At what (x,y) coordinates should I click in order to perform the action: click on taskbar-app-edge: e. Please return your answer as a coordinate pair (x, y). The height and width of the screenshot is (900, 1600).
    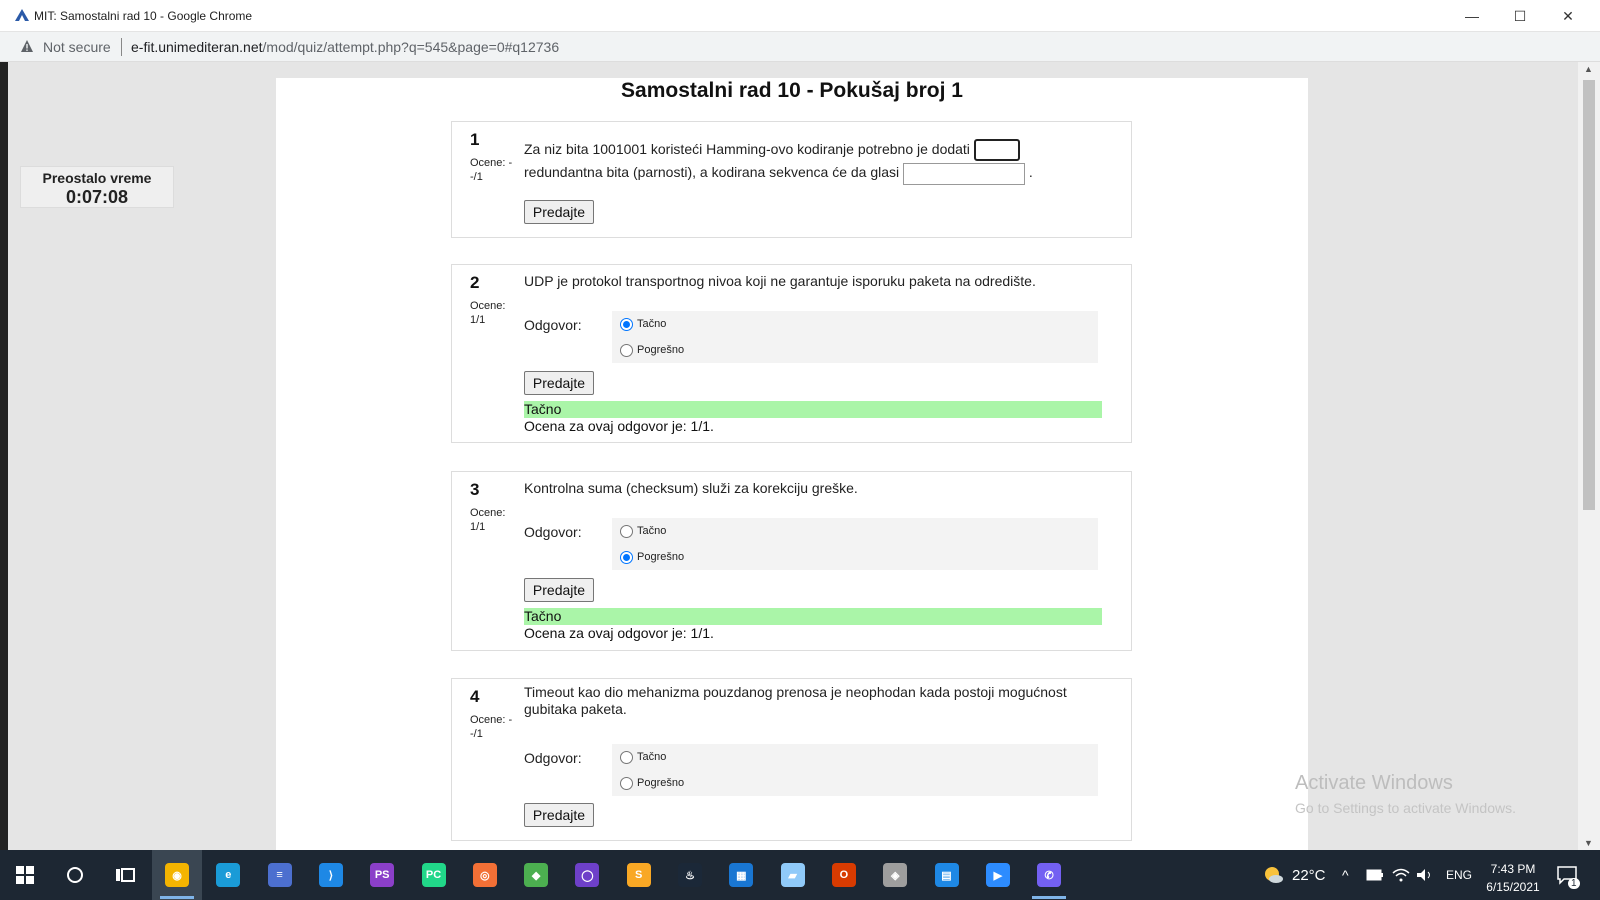
    Looking at the image, I should click on (228, 875).